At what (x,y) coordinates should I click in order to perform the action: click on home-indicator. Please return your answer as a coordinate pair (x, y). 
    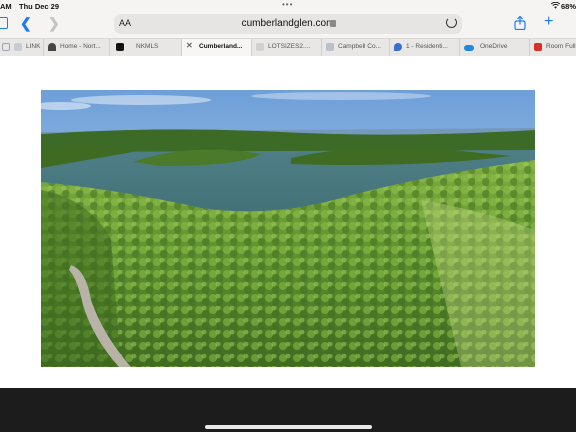
    Looking at the image, I should click on (288, 427).